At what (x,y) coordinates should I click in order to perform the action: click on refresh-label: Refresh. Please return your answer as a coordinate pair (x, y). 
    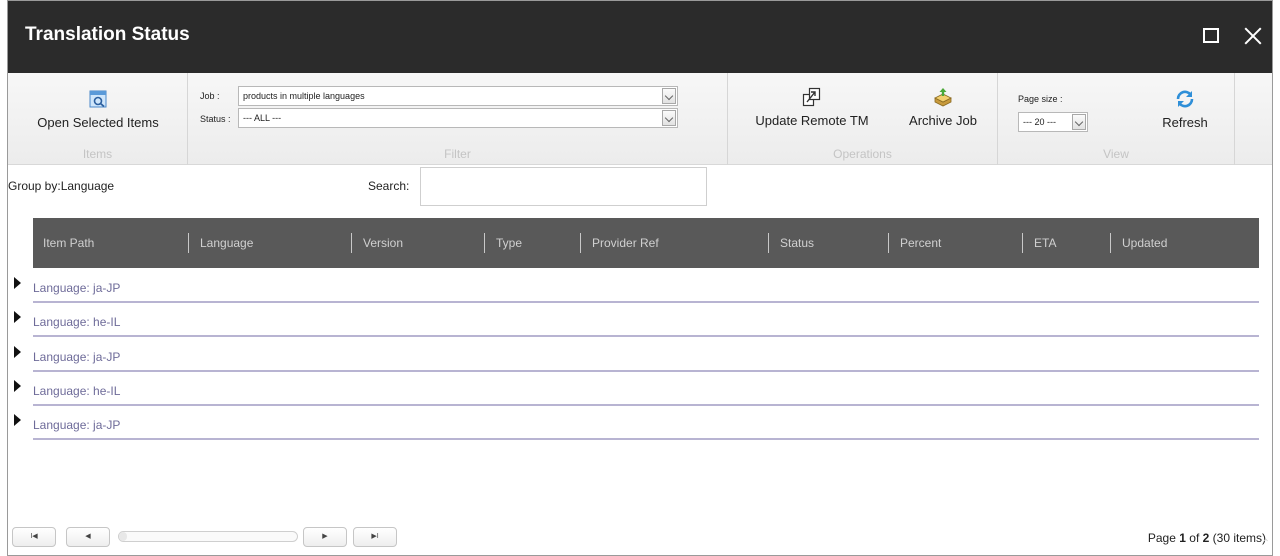
    Looking at the image, I should click on (1185, 122).